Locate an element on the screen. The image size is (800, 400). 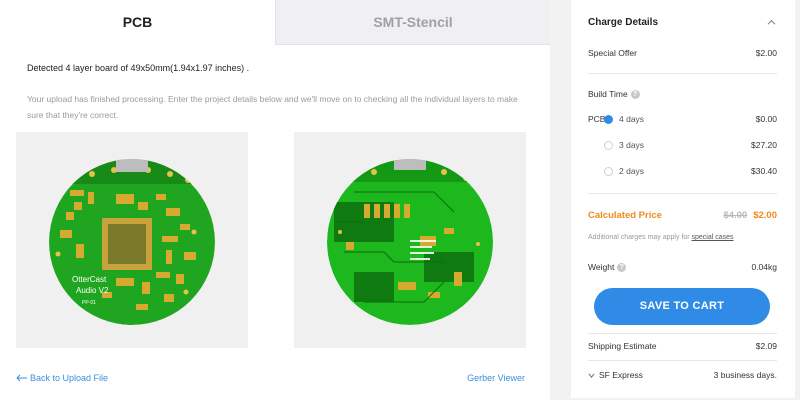
back-to-upload-link: Back to Upload File is located at coordinates (62, 378).